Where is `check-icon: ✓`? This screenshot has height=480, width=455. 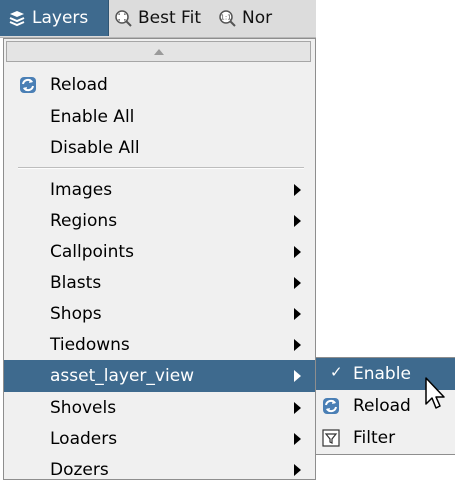 check-icon: ✓ is located at coordinates (336, 372).